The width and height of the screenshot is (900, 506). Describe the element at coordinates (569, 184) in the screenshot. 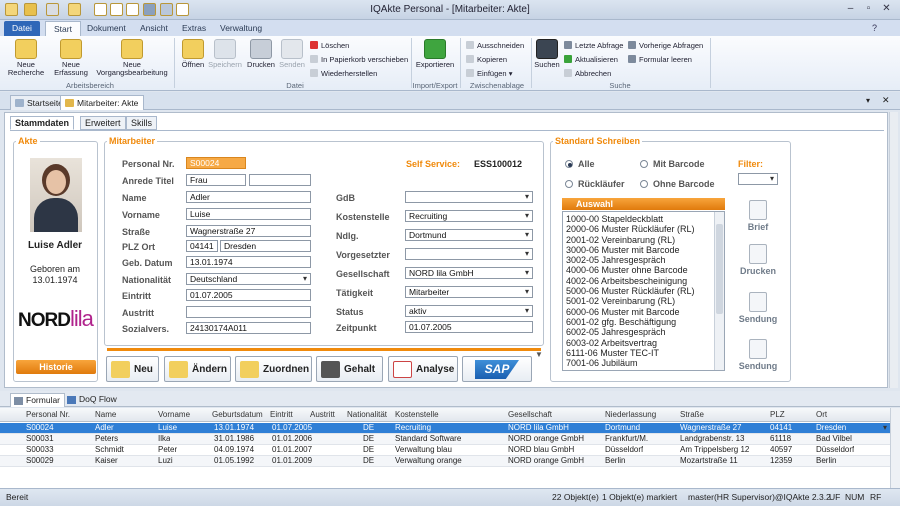

I see `radio-ruecklaeufer` at that location.